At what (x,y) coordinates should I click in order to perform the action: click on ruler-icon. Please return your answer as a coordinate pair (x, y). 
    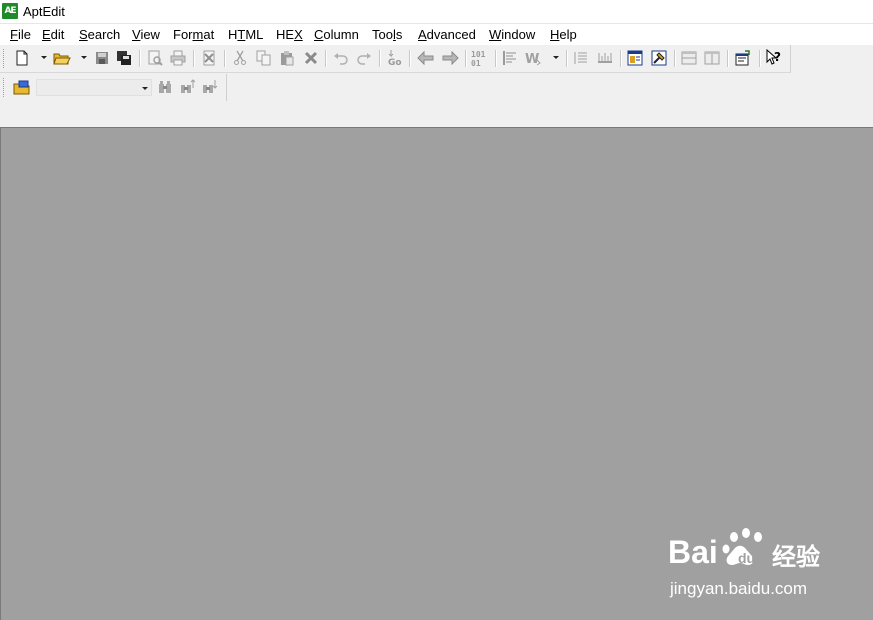
    Looking at the image, I should click on (605, 58).